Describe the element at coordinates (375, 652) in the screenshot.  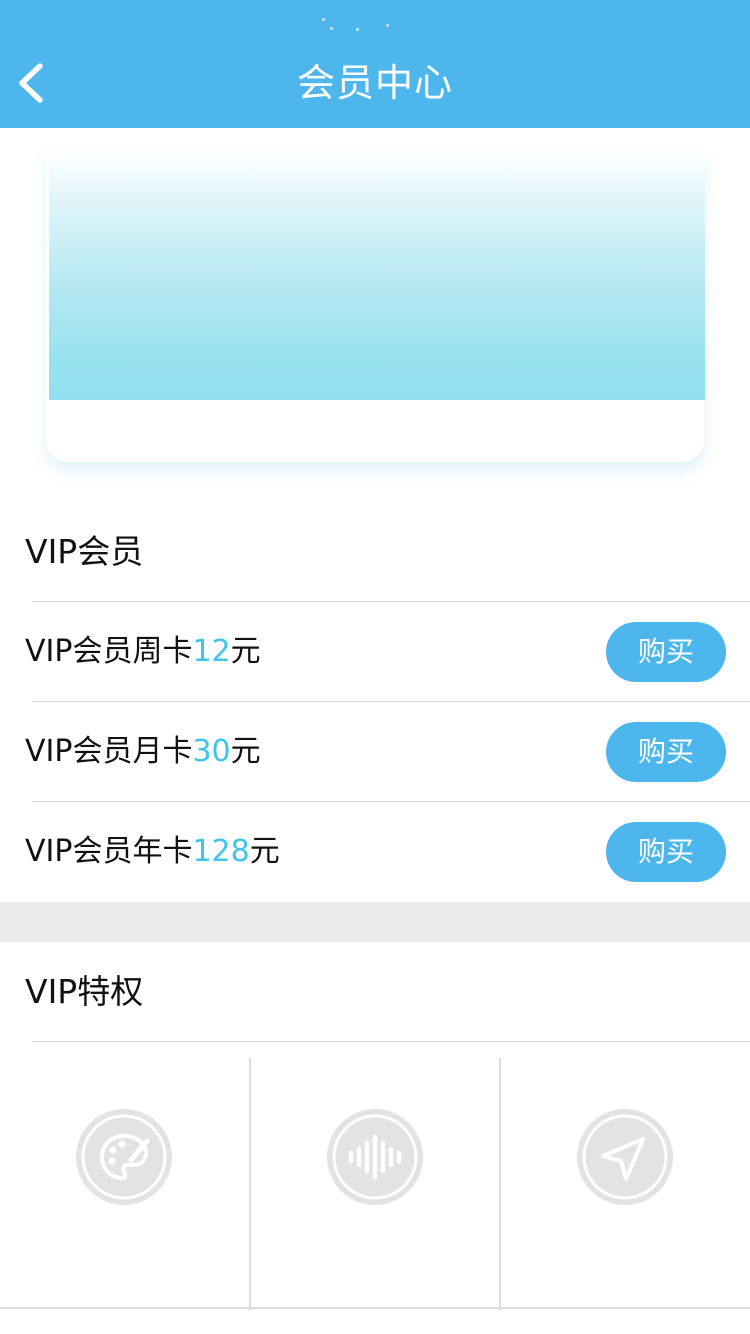
I see `plan-row-week: VIP会员周卡12元 购买` at that location.